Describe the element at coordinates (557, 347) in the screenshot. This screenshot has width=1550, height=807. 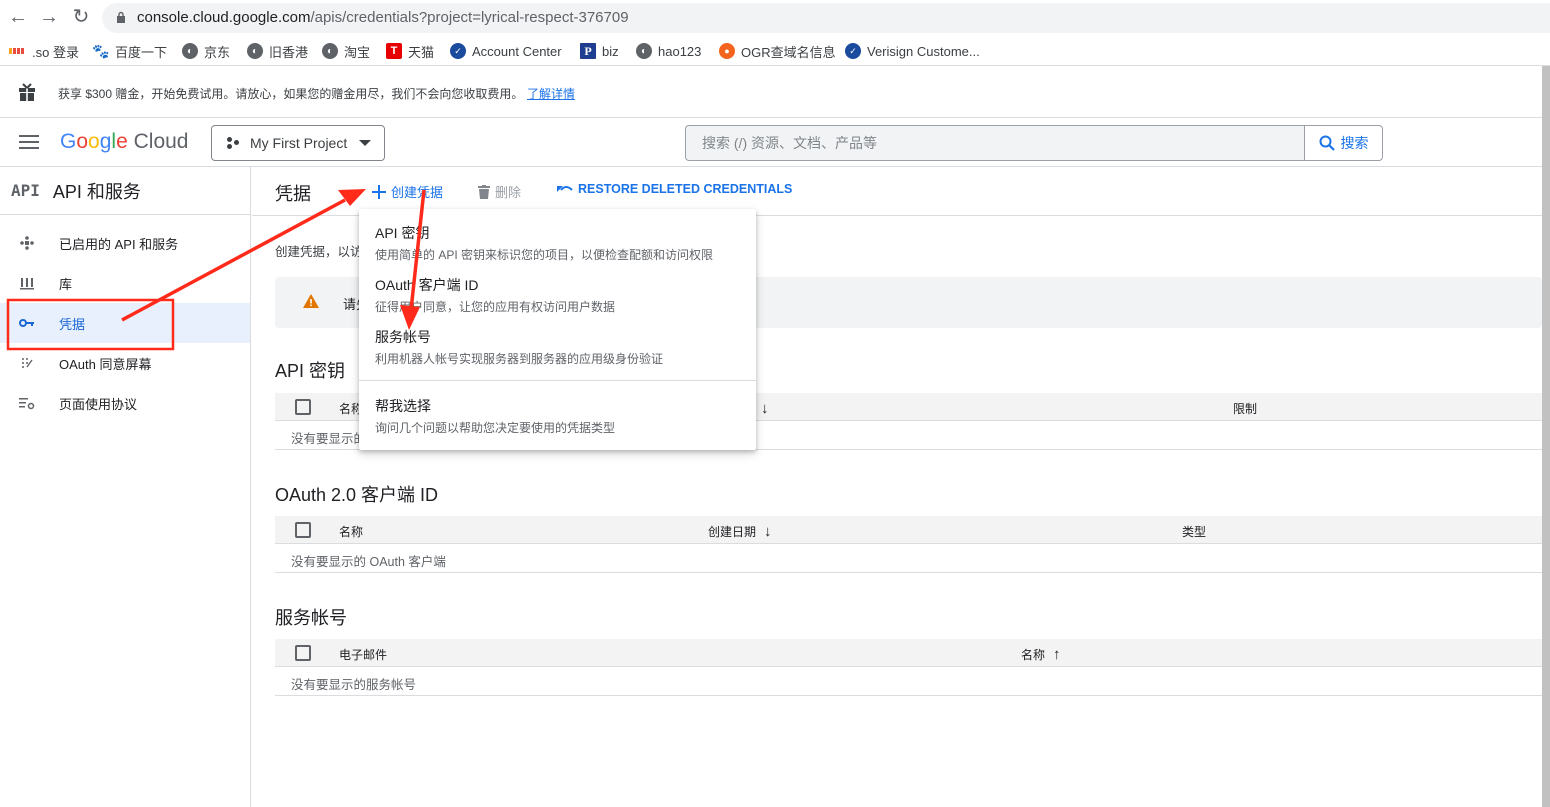
I see `menu-item-service-account: 服务帐号 利用机器人帐号实现服务器到服务器的应用级身份验证` at that location.